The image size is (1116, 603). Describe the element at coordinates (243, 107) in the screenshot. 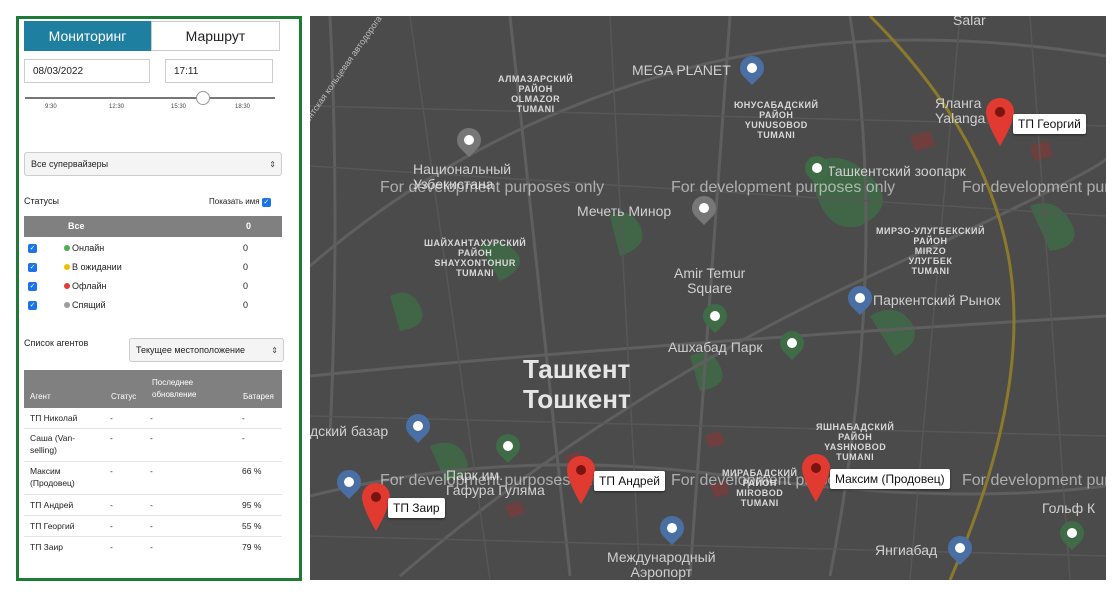

I see `slider-tick: 18:30` at that location.